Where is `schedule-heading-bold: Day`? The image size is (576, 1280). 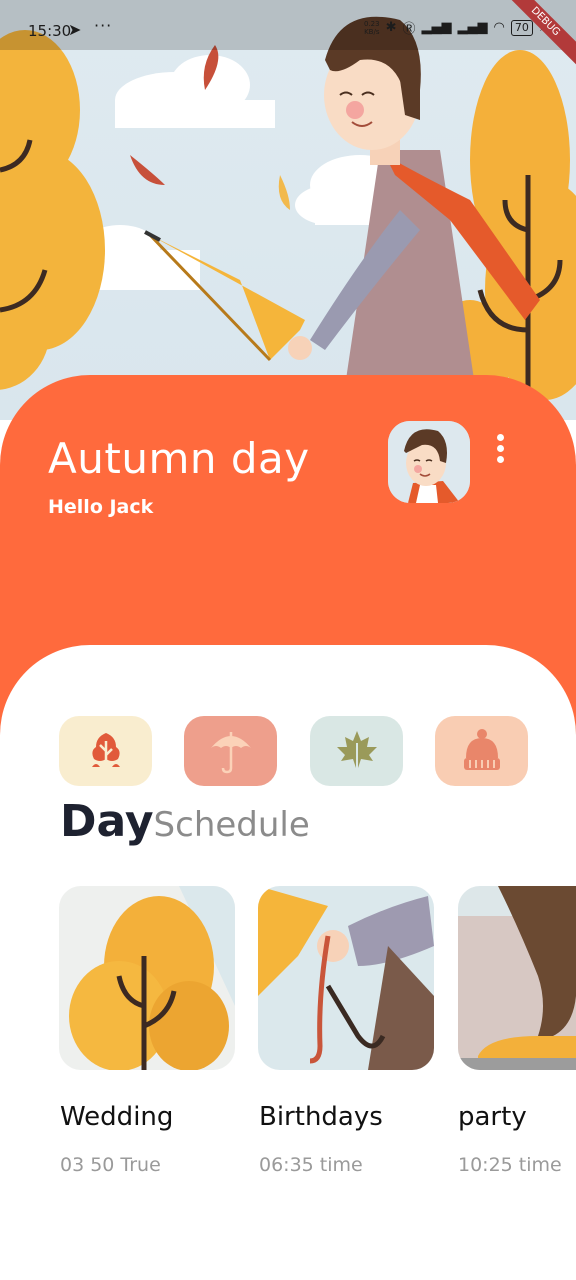
schedule-heading-bold: Day is located at coordinates (107, 821).